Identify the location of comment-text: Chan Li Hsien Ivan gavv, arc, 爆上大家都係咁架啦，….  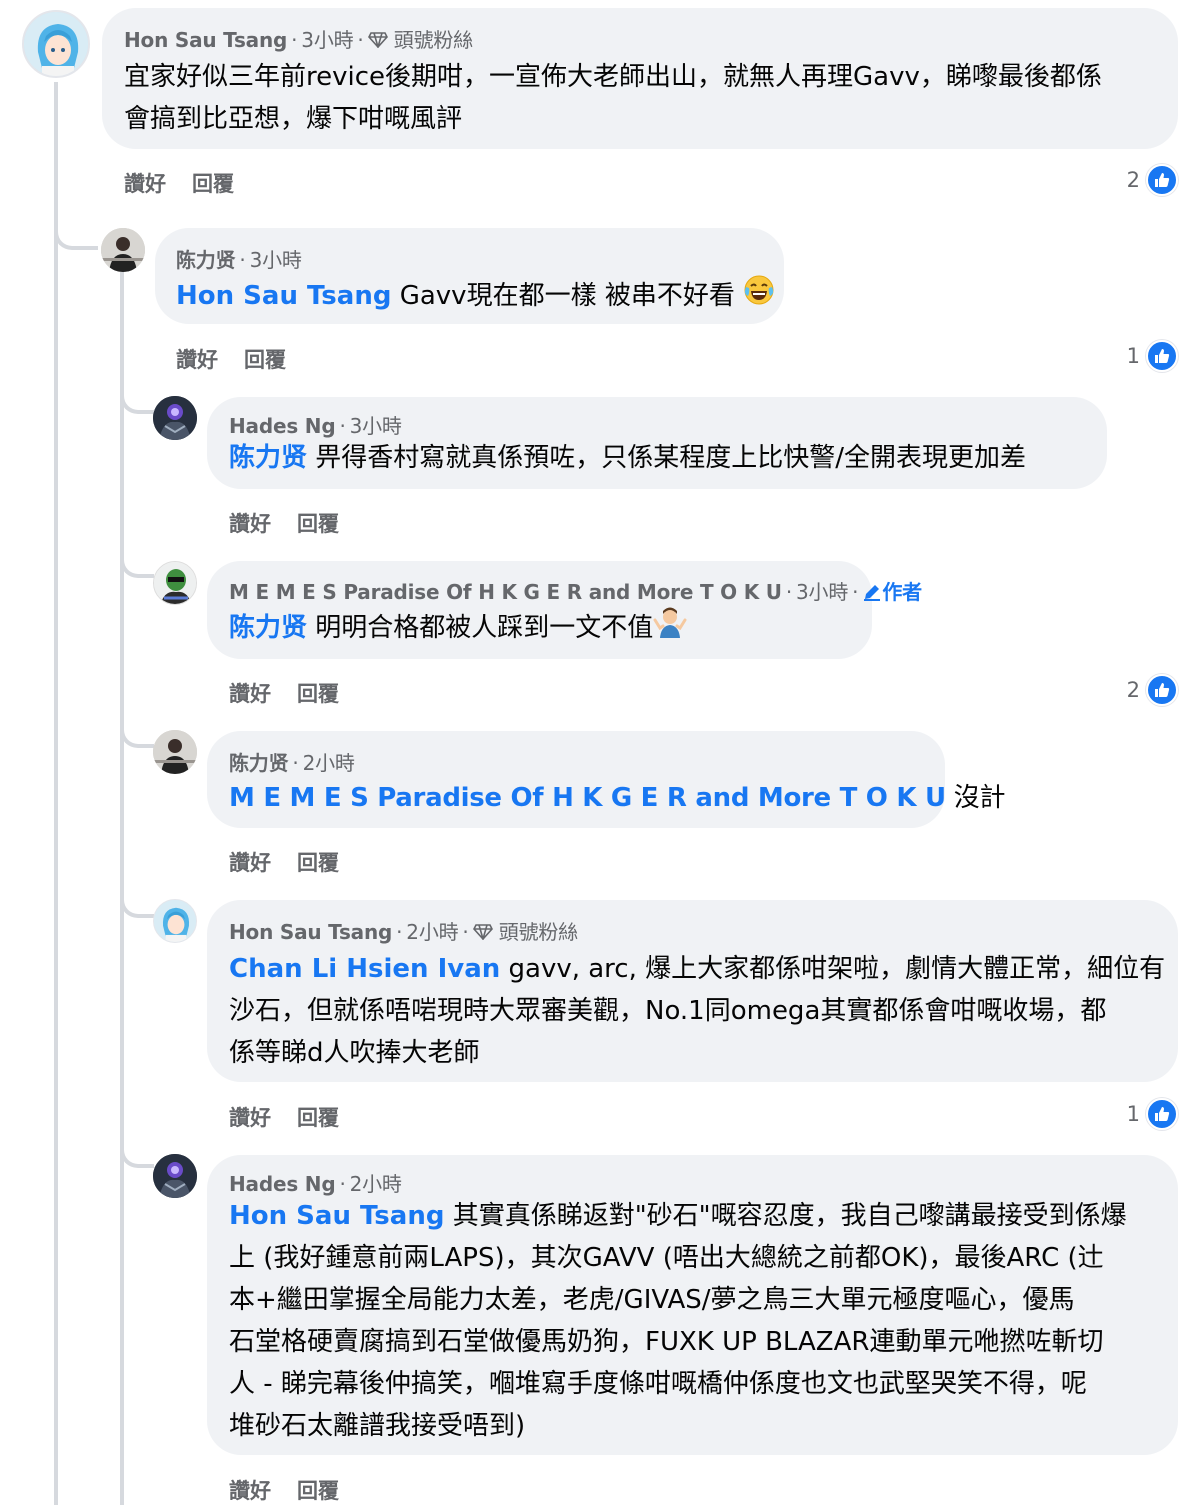
(701, 1011).